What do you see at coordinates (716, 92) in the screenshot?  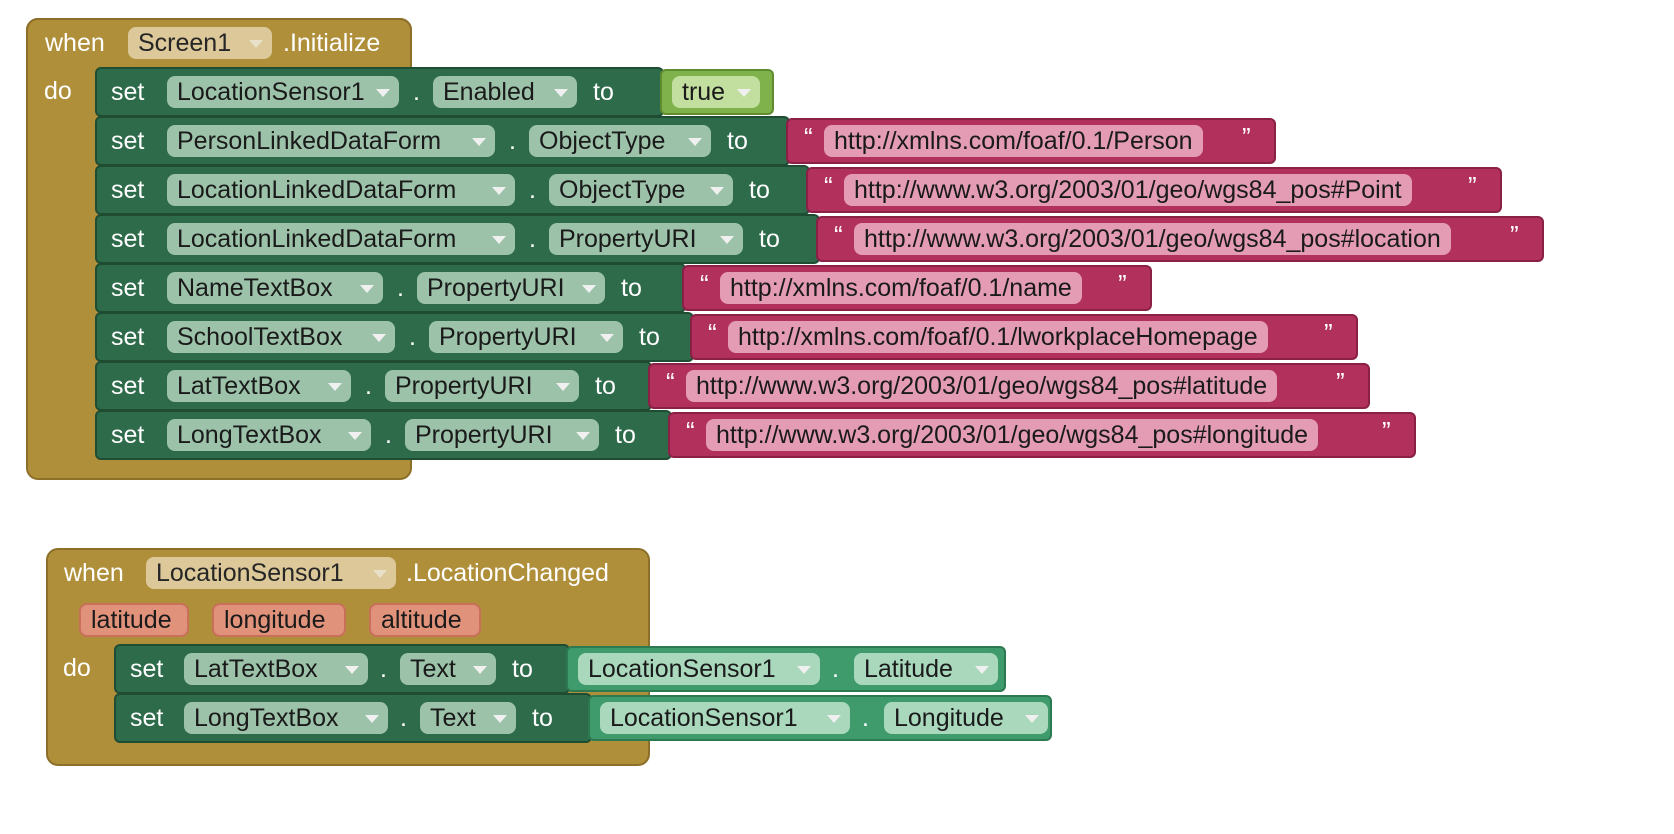 I see `boolean-dropdown: true` at bounding box center [716, 92].